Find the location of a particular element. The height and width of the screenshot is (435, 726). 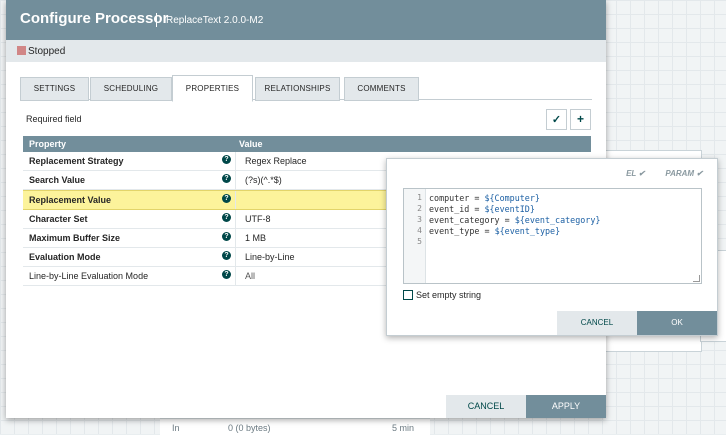

tab-properties: PROPERTIES is located at coordinates (212, 88).